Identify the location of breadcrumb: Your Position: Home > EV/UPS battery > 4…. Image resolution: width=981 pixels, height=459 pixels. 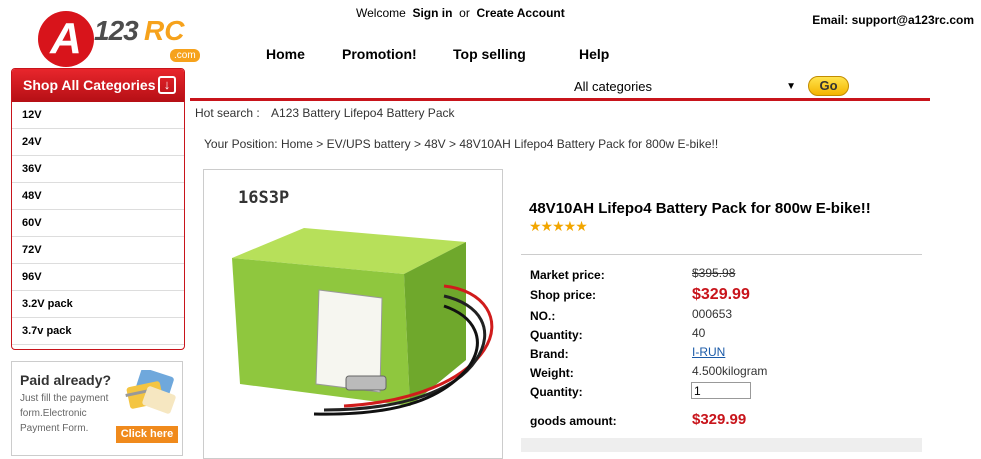
(461, 144).